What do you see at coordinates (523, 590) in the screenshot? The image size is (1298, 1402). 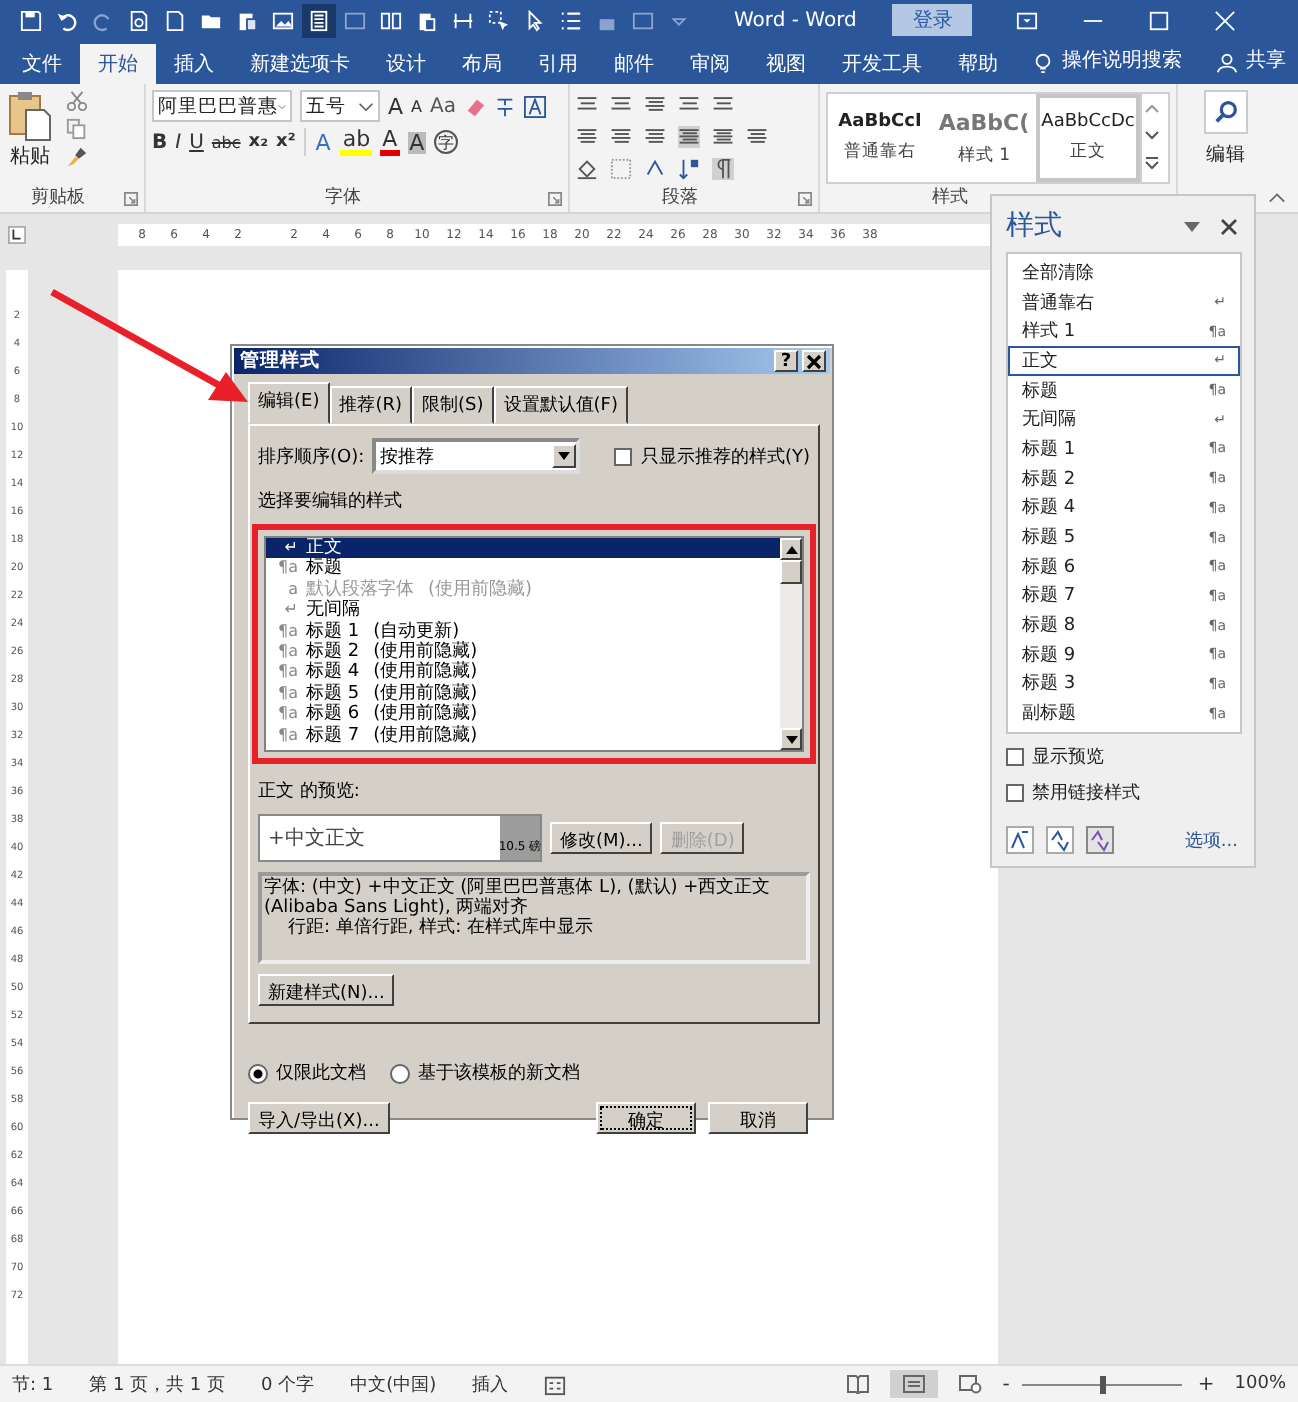 I see `style-list-item: a 默认段落字体 (使用前隐藏)` at bounding box center [523, 590].